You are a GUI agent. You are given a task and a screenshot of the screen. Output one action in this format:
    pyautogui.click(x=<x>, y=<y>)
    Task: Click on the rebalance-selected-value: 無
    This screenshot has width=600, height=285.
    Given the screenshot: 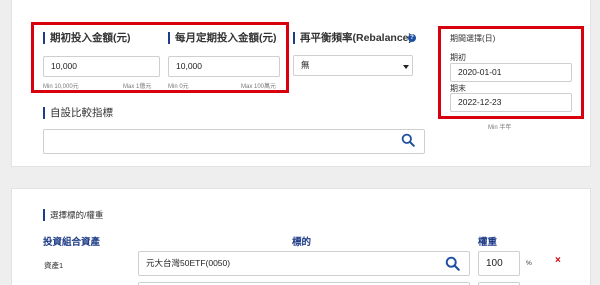 What is the action you would take?
    pyautogui.click(x=305, y=65)
    